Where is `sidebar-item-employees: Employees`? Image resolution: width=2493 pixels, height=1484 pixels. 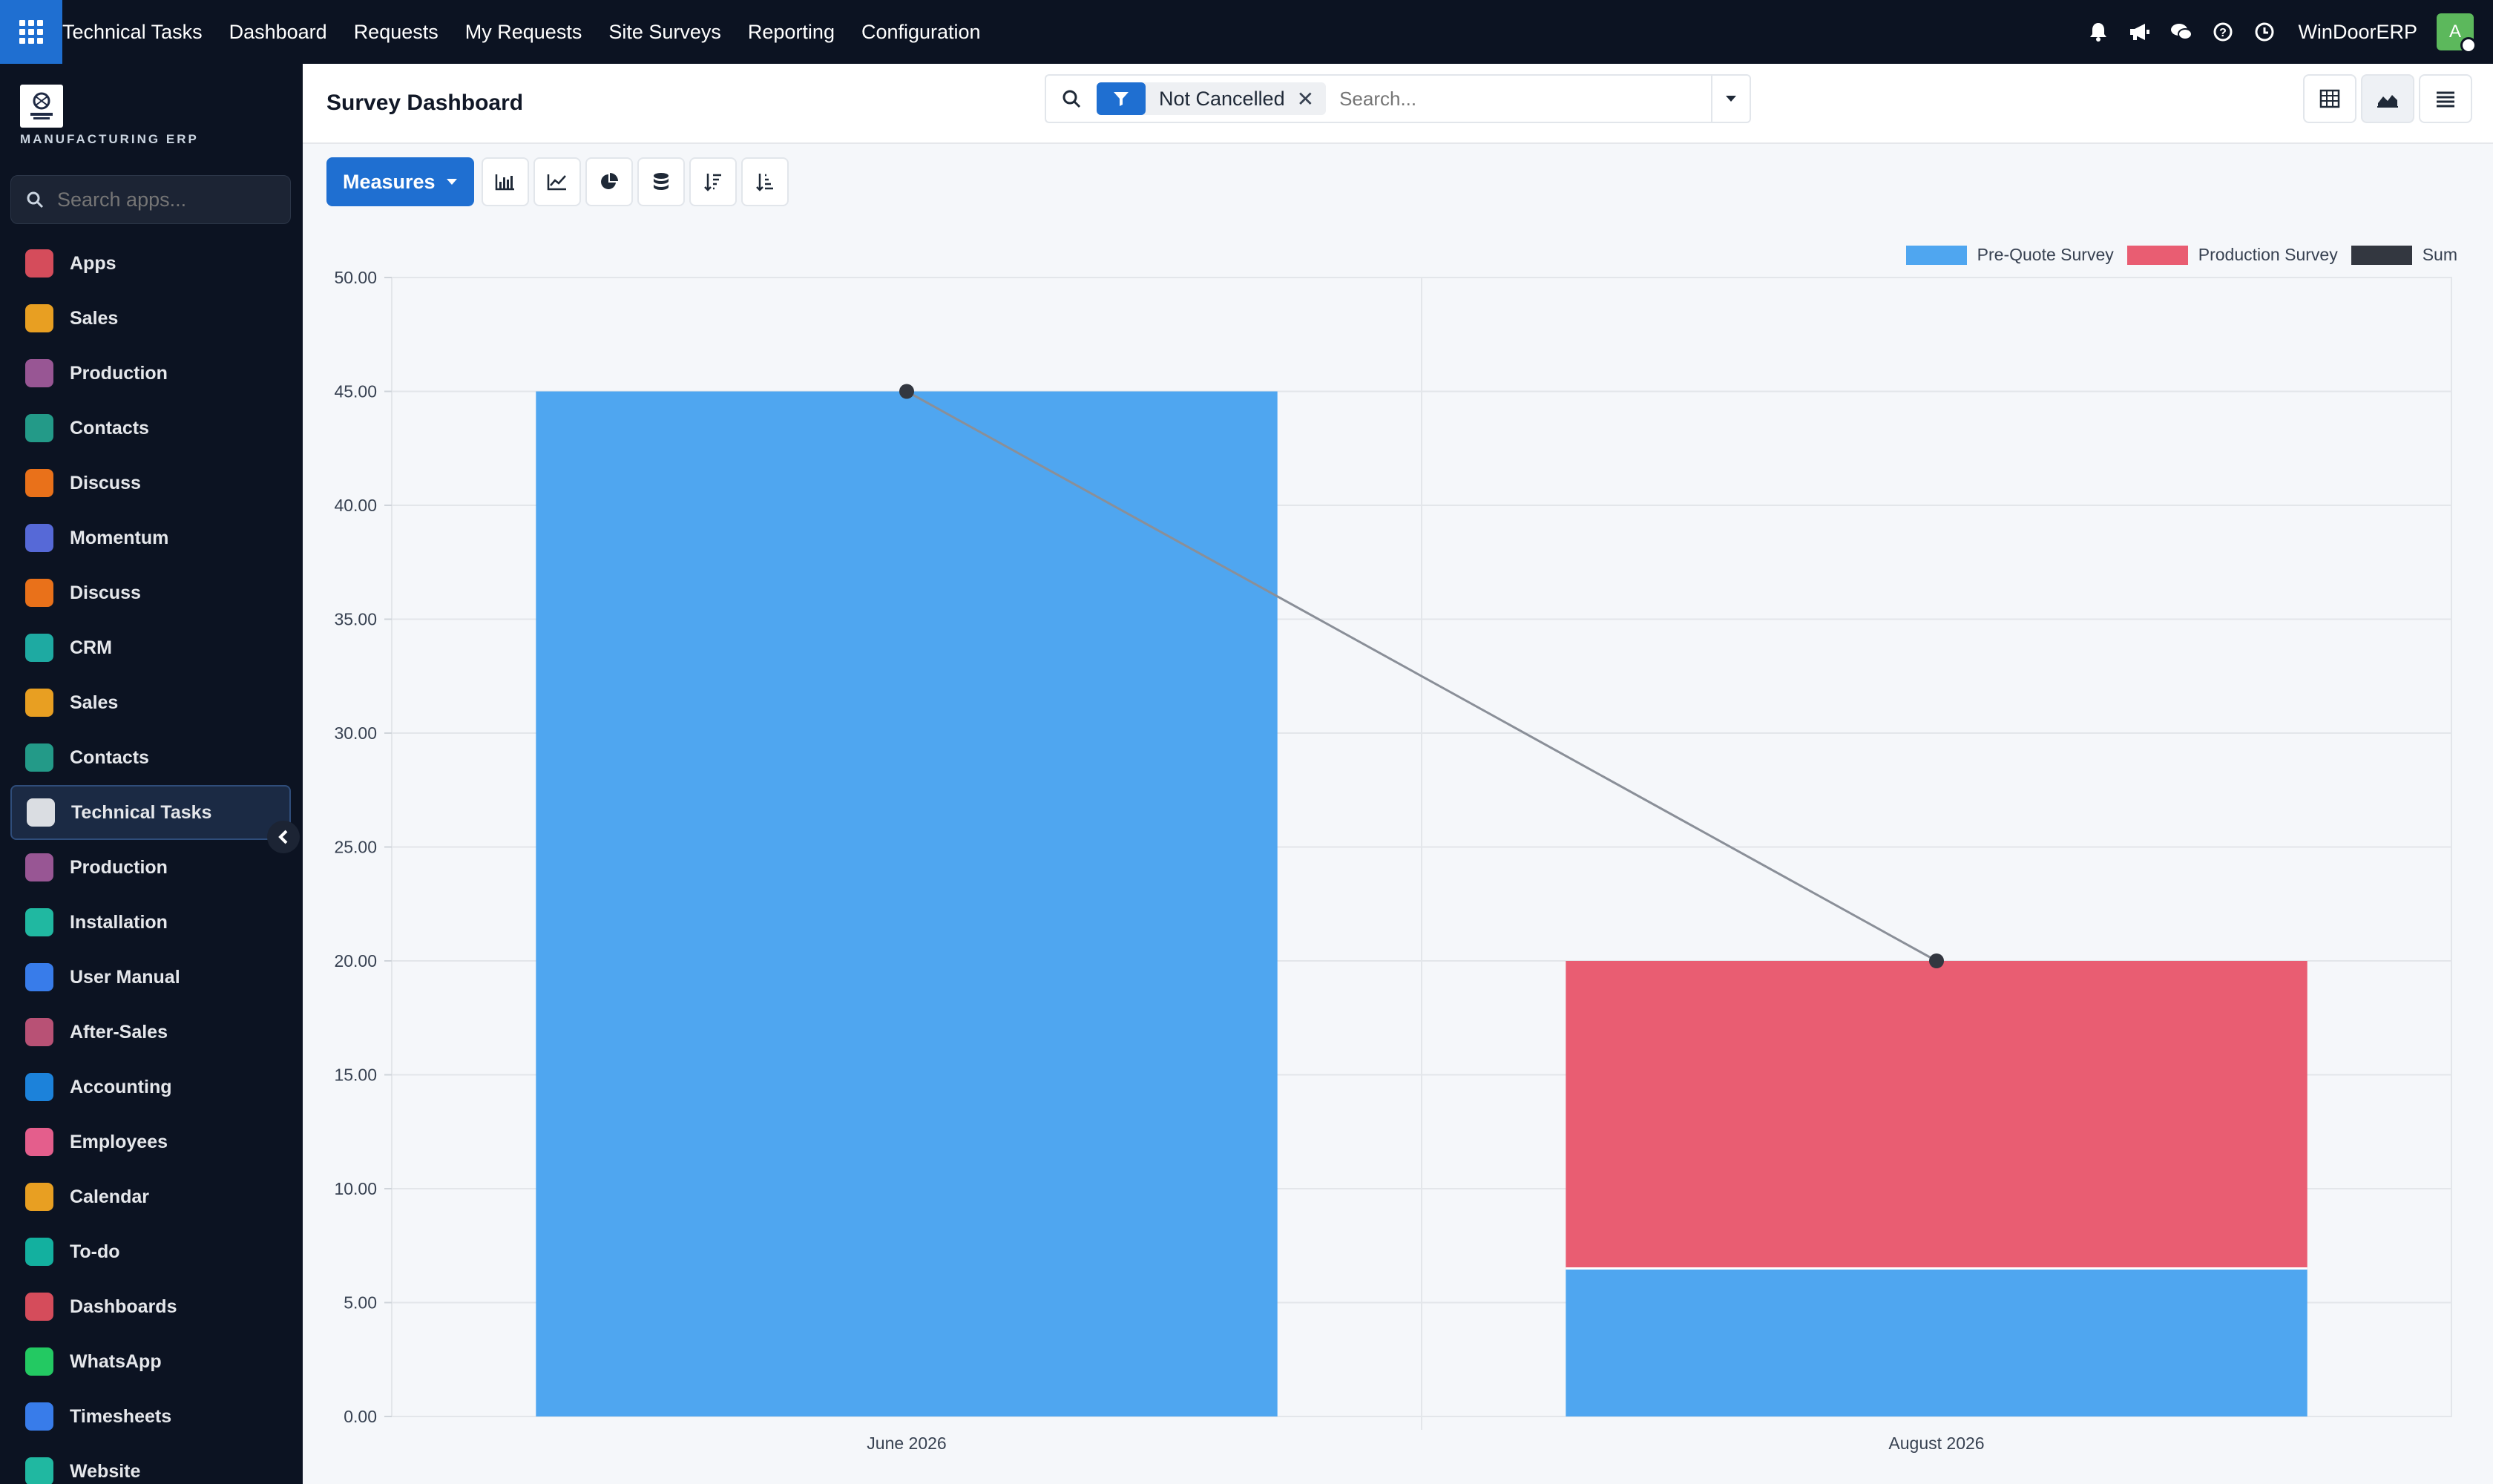
sidebar-item-employees: Employees is located at coordinates (150, 1141).